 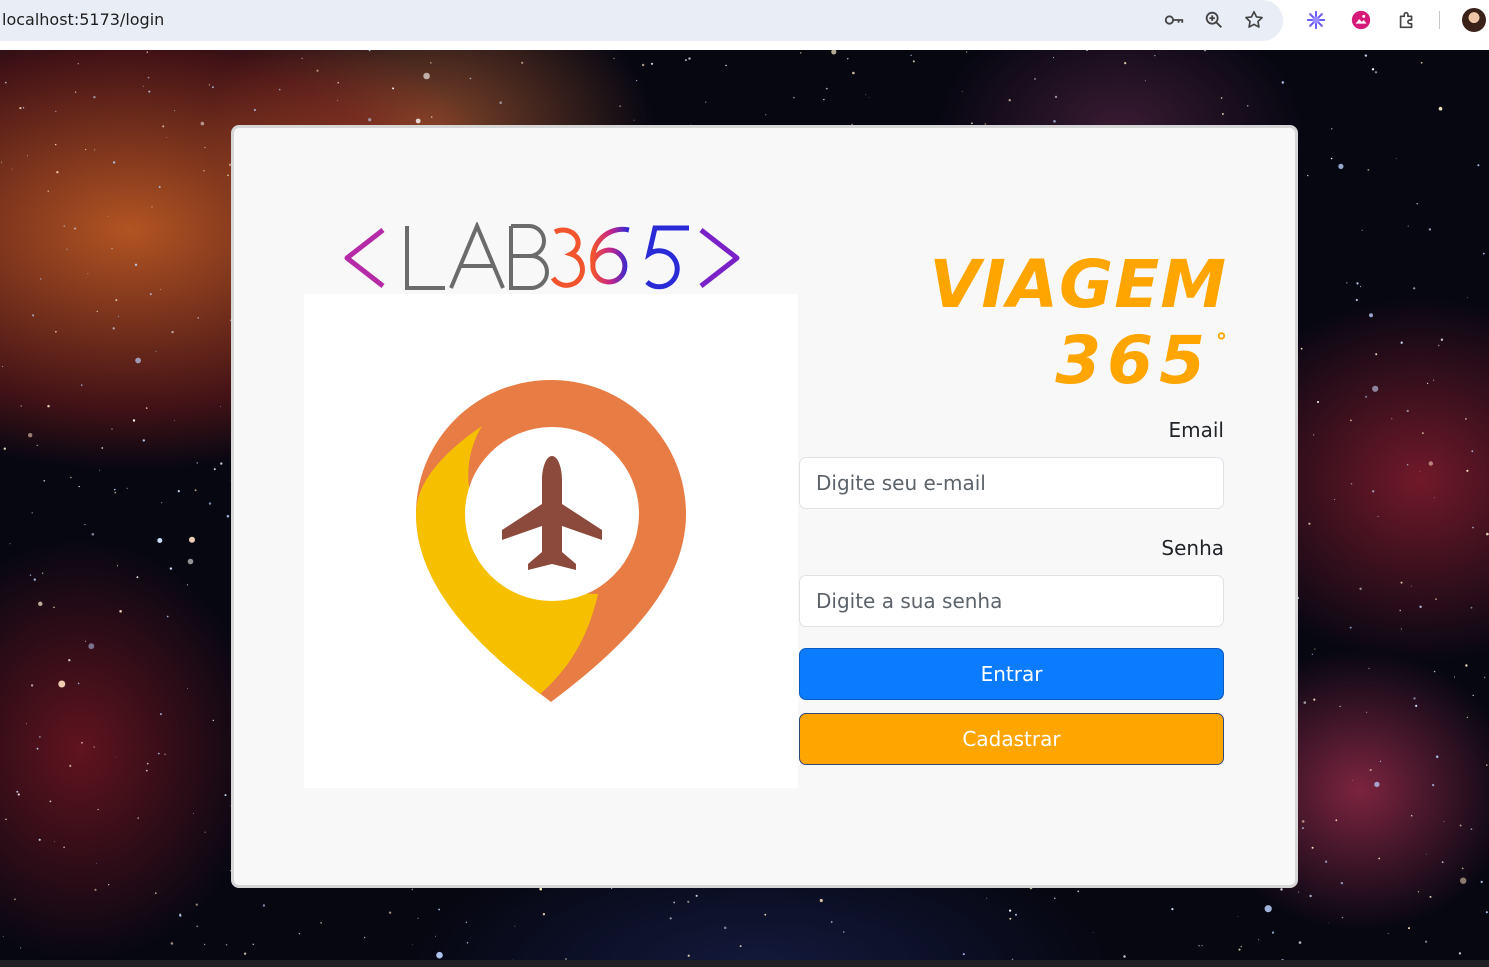 What do you see at coordinates (1407, 20) in the screenshot?
I see `puzzle-icon` at bounding box center [1407, 20].